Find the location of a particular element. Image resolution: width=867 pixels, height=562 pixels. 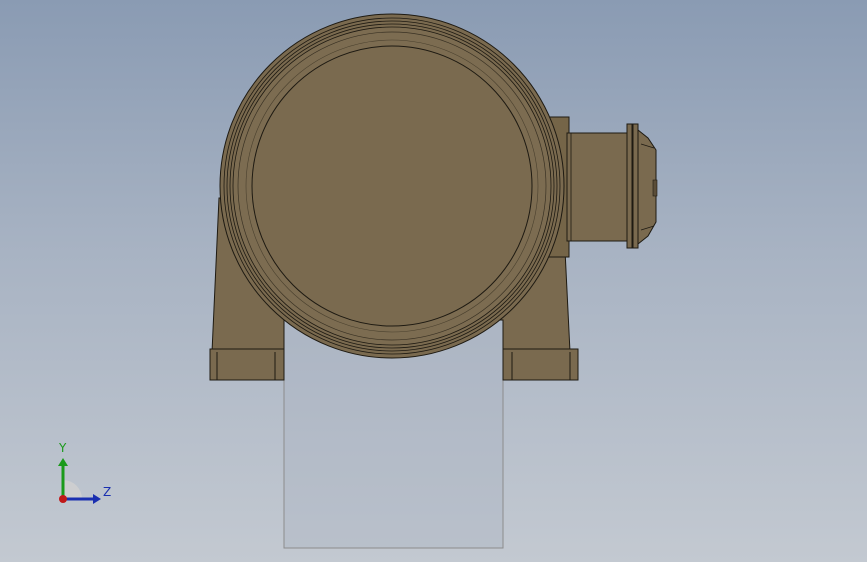

left-mounting-foot is located at coordinates (247, 364).